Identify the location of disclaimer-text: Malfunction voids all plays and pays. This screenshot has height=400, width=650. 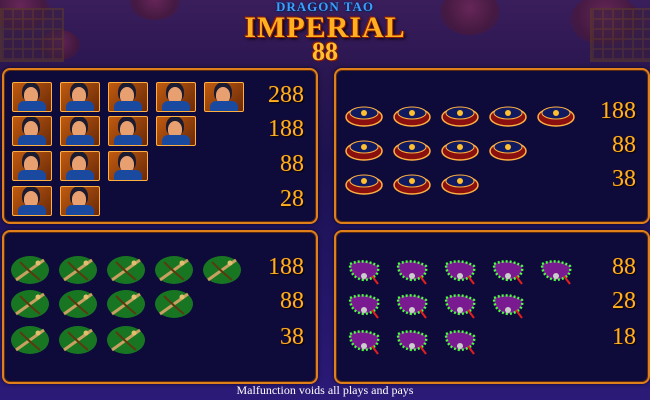
(325, 390).